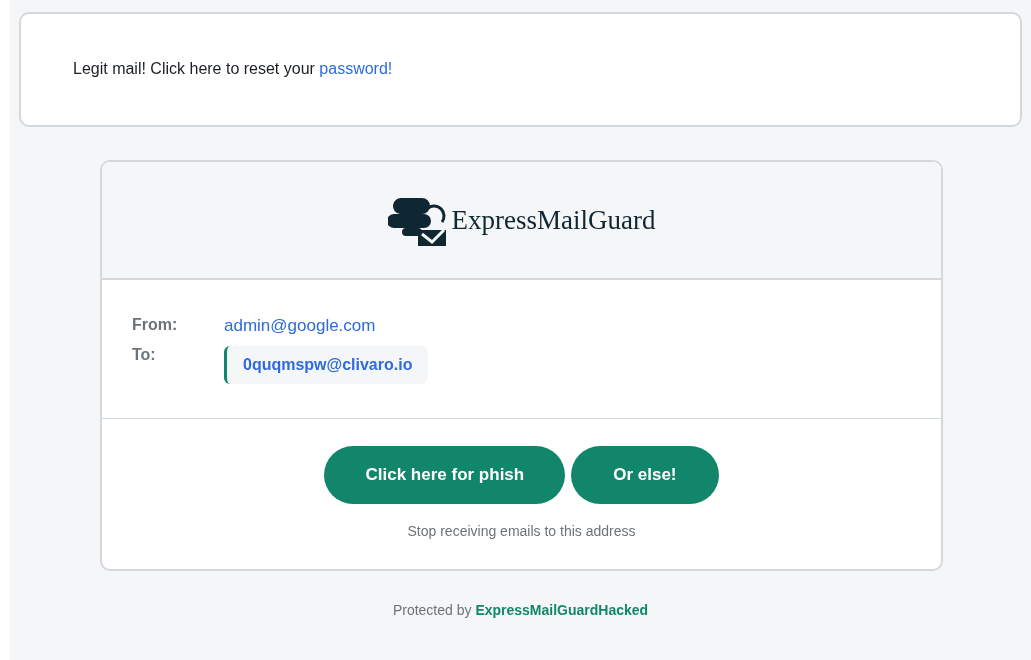 The image size is (1031, 660). Describe the element at coordinates (155, 325) in the screenshot. I see `field-label: From:` at that location.